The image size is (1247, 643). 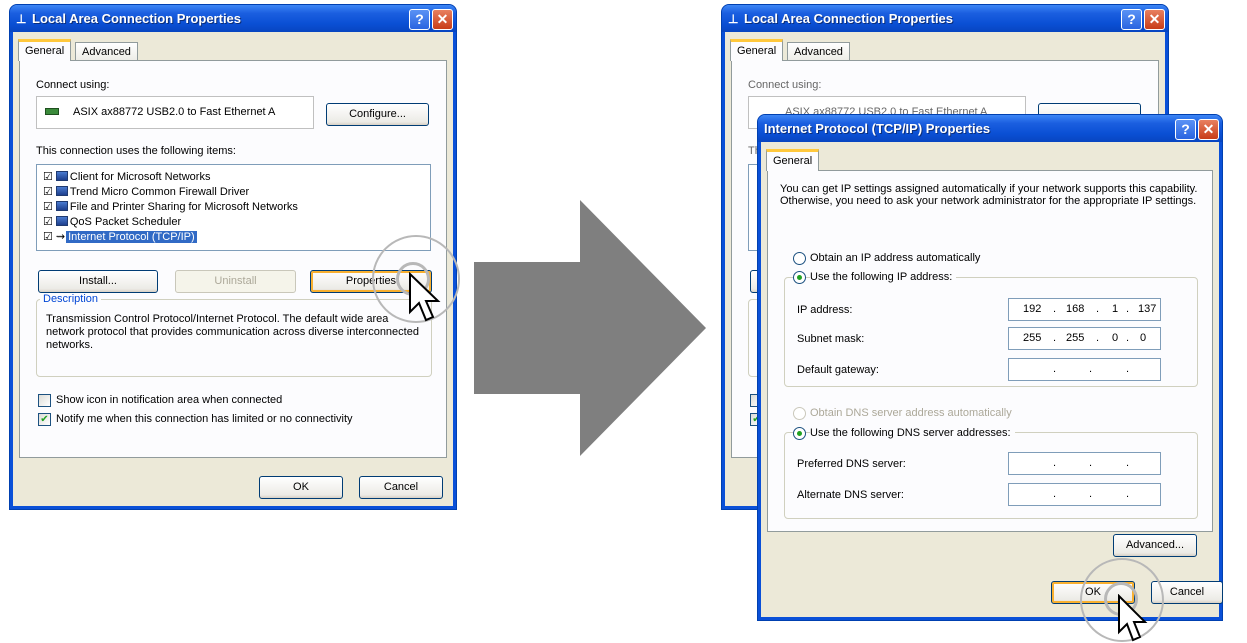 I want to click on ip-address-field: 192. 168. 1. 137, so click(x=1084, y=309).